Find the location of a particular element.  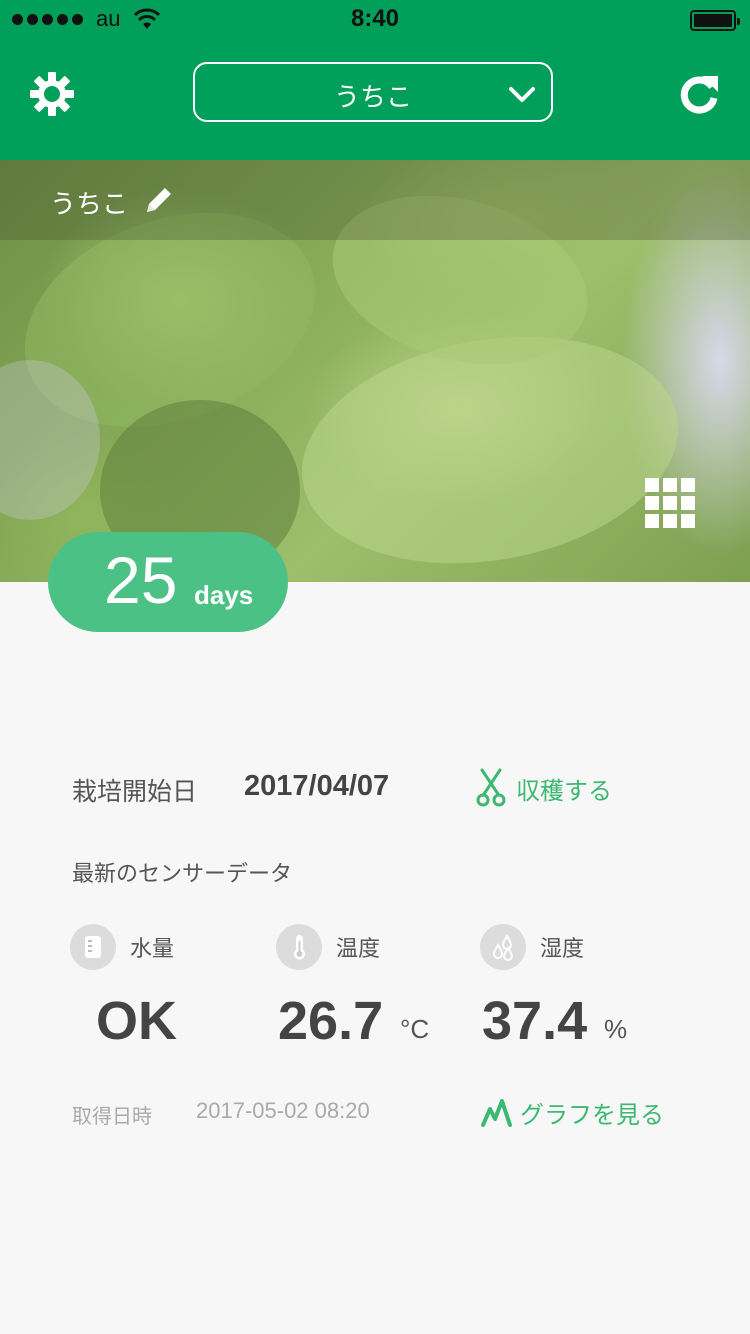

acquired-time-value: 2017-05-02 08:20 is located at coordinates (283, 1110).